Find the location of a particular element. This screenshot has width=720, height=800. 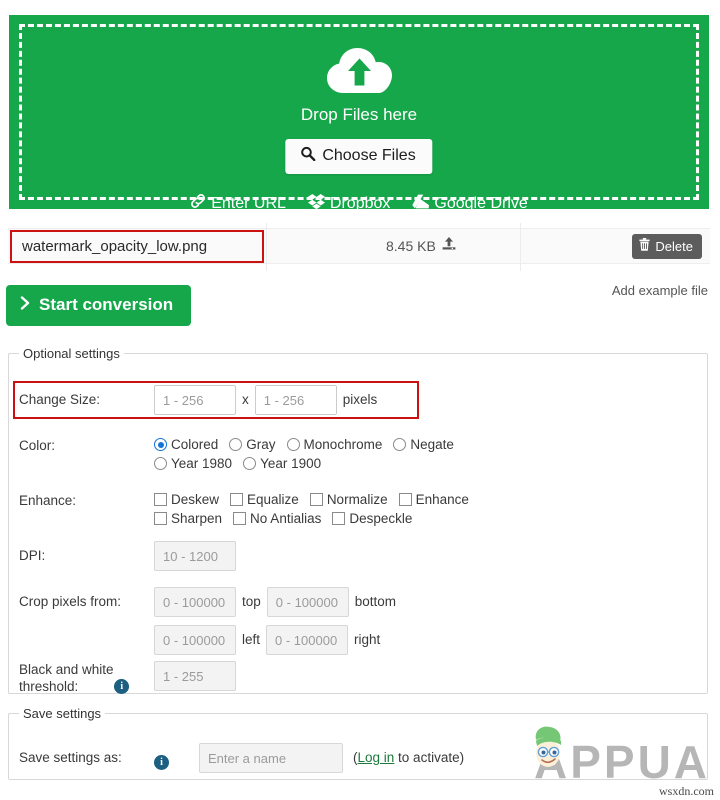

link-icon is located at coordinates (198, 203).